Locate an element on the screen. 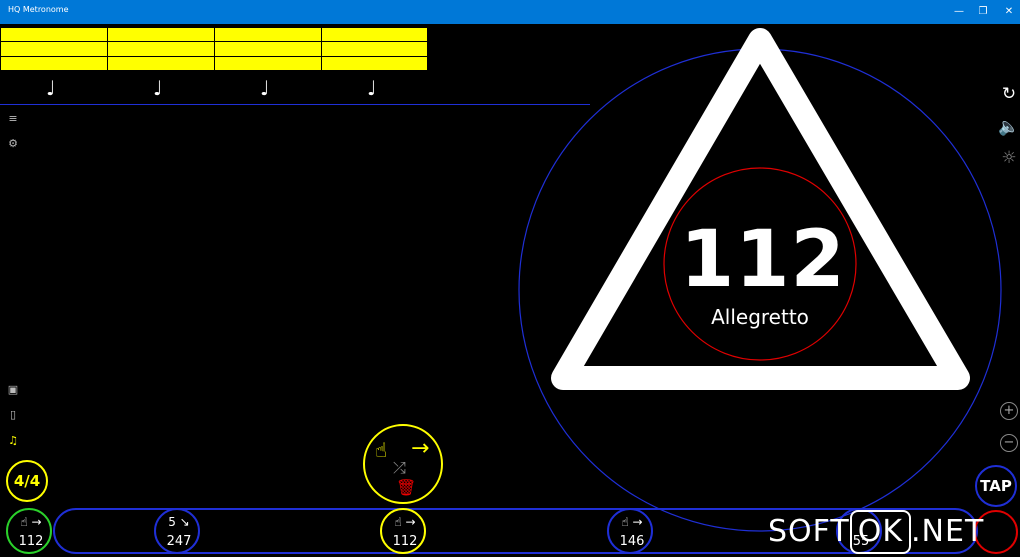 This screenshot has height=557, width=1020. beat-grid is located at coordinates (214, 49).